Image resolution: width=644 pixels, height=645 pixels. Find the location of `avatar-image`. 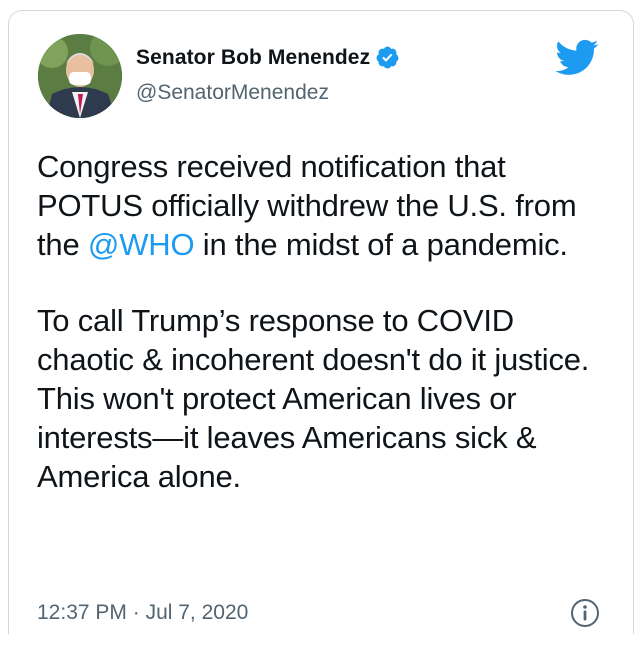

avatar-image is located at coordinates (80, 76).